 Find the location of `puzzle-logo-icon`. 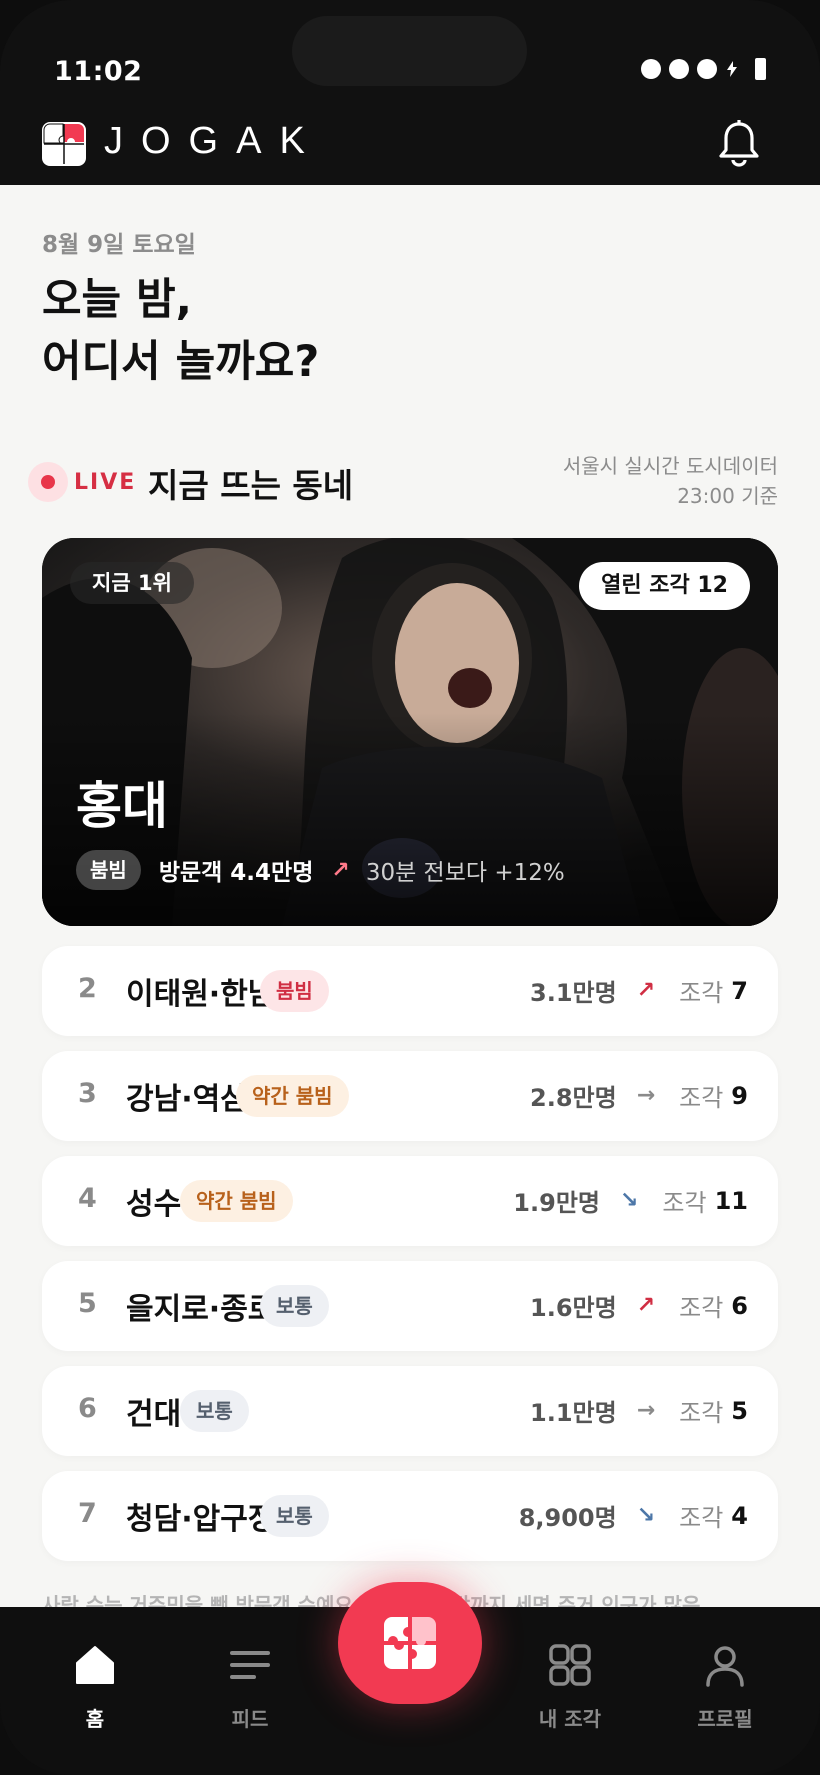

puzzle-logo-icon is located at coordinates (64, 144).